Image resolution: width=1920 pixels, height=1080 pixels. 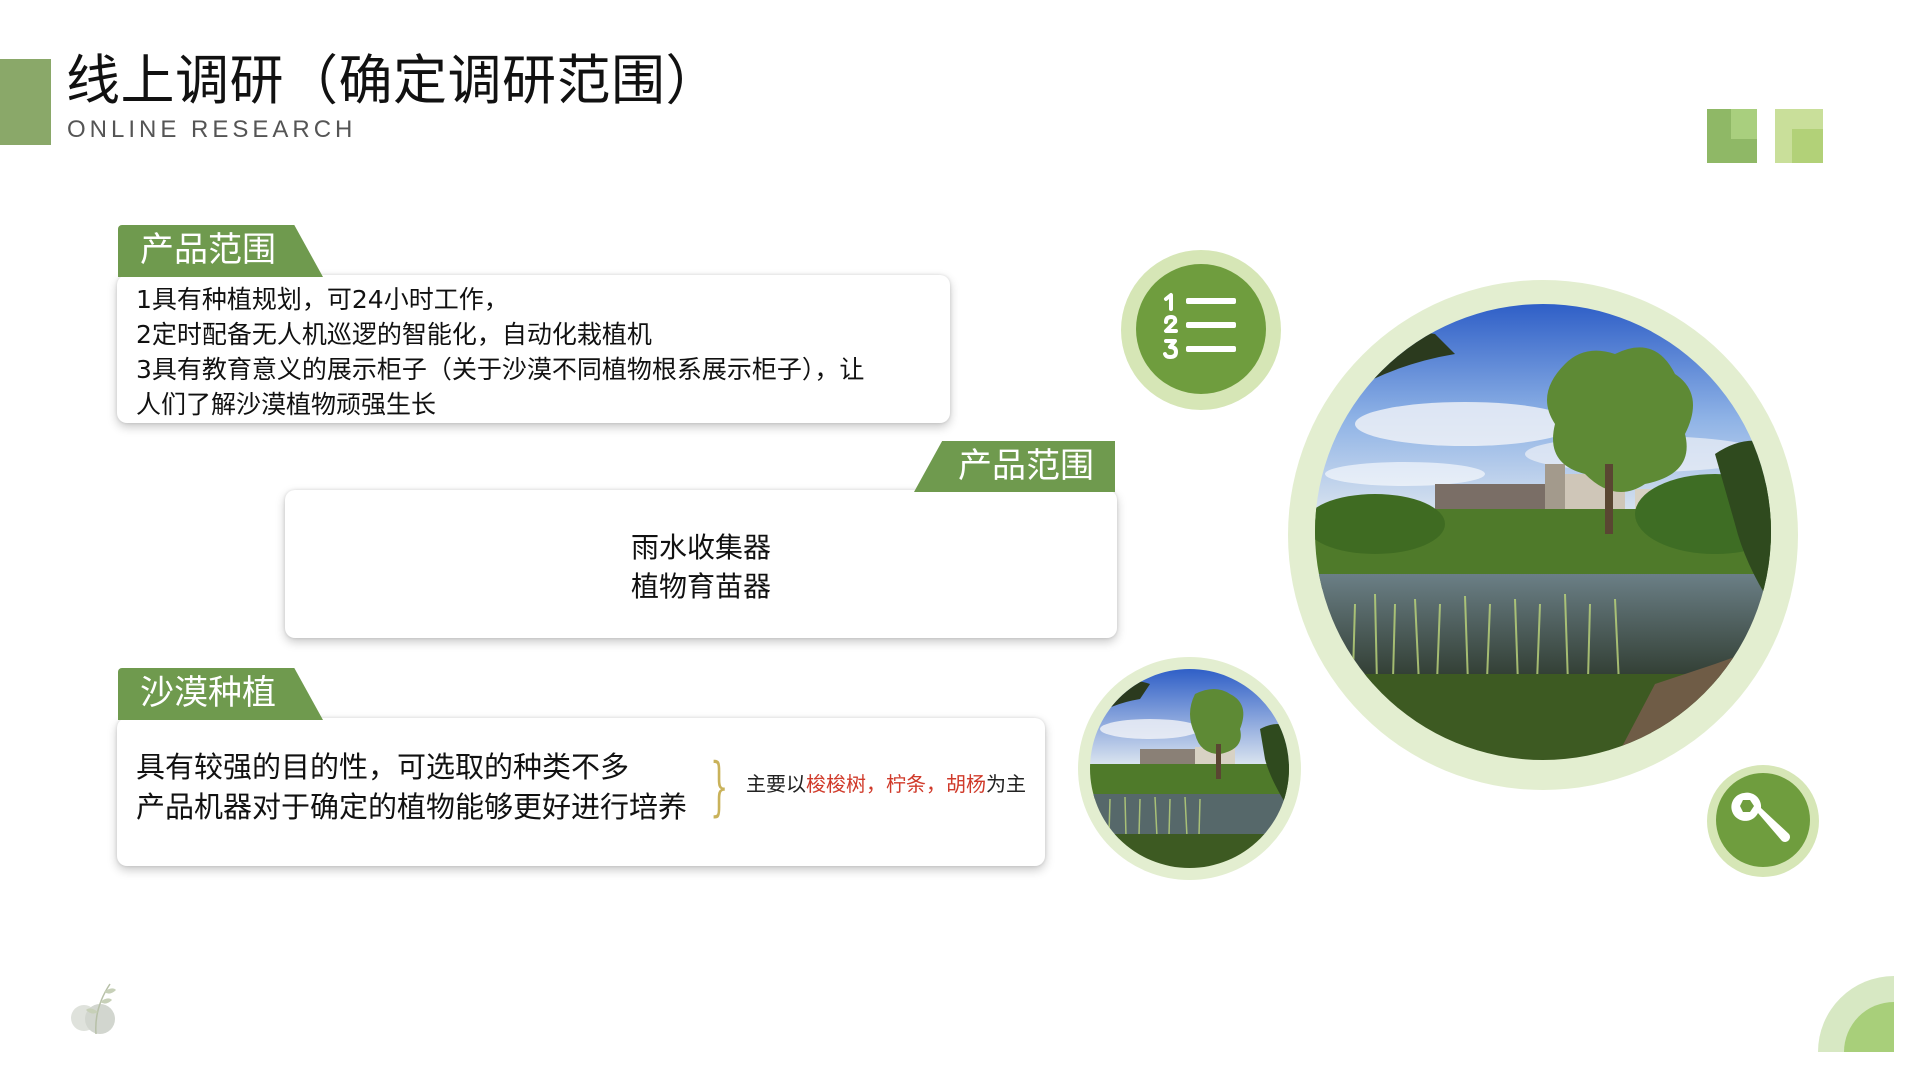 I want to click on card-text-line: 产品机器对于确定的植物能够更好进行培养, so click(x=412, y=807).